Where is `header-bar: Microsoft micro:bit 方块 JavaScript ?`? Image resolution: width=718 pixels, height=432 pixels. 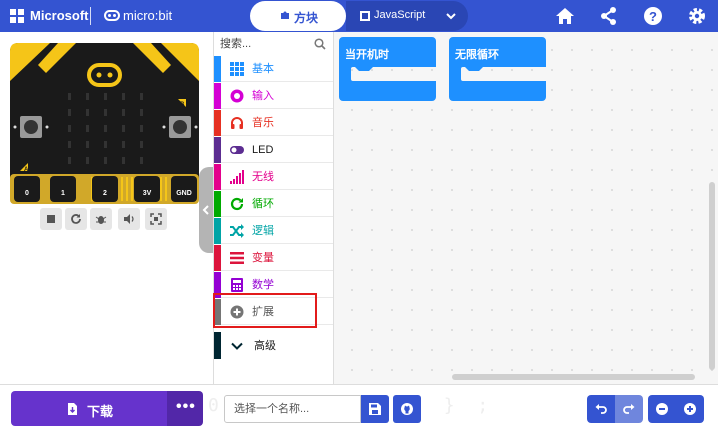 header-bar: Microsoft micro:bit 方块 JavaScript ? is located at coordinates (359, 16).